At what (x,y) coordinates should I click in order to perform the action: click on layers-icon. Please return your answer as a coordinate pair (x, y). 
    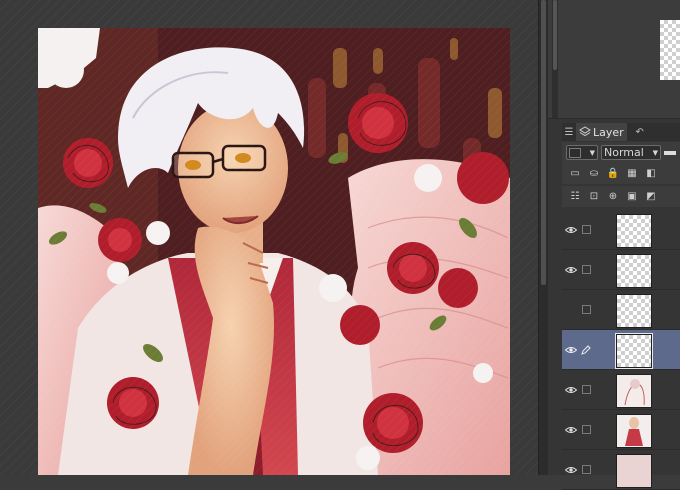
    Looking at the image, I should click on (585, 131).